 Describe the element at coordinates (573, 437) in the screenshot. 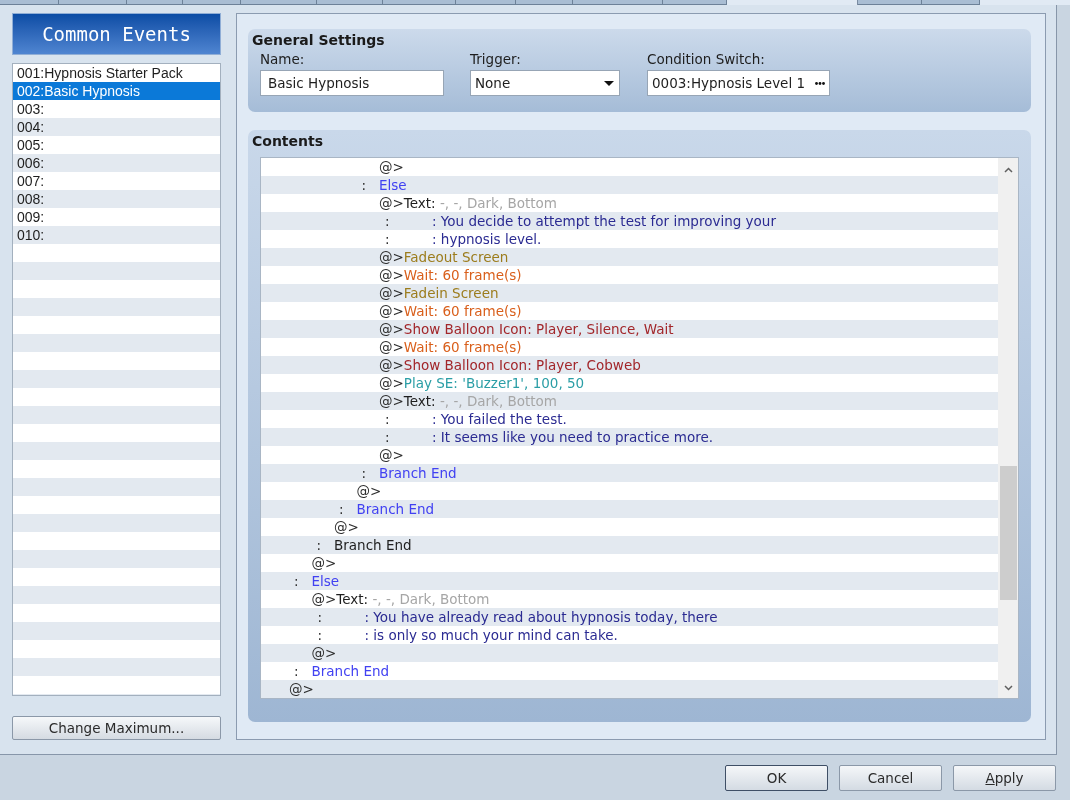

I see `message-text: : It seems like you need to practice more.` at that location.